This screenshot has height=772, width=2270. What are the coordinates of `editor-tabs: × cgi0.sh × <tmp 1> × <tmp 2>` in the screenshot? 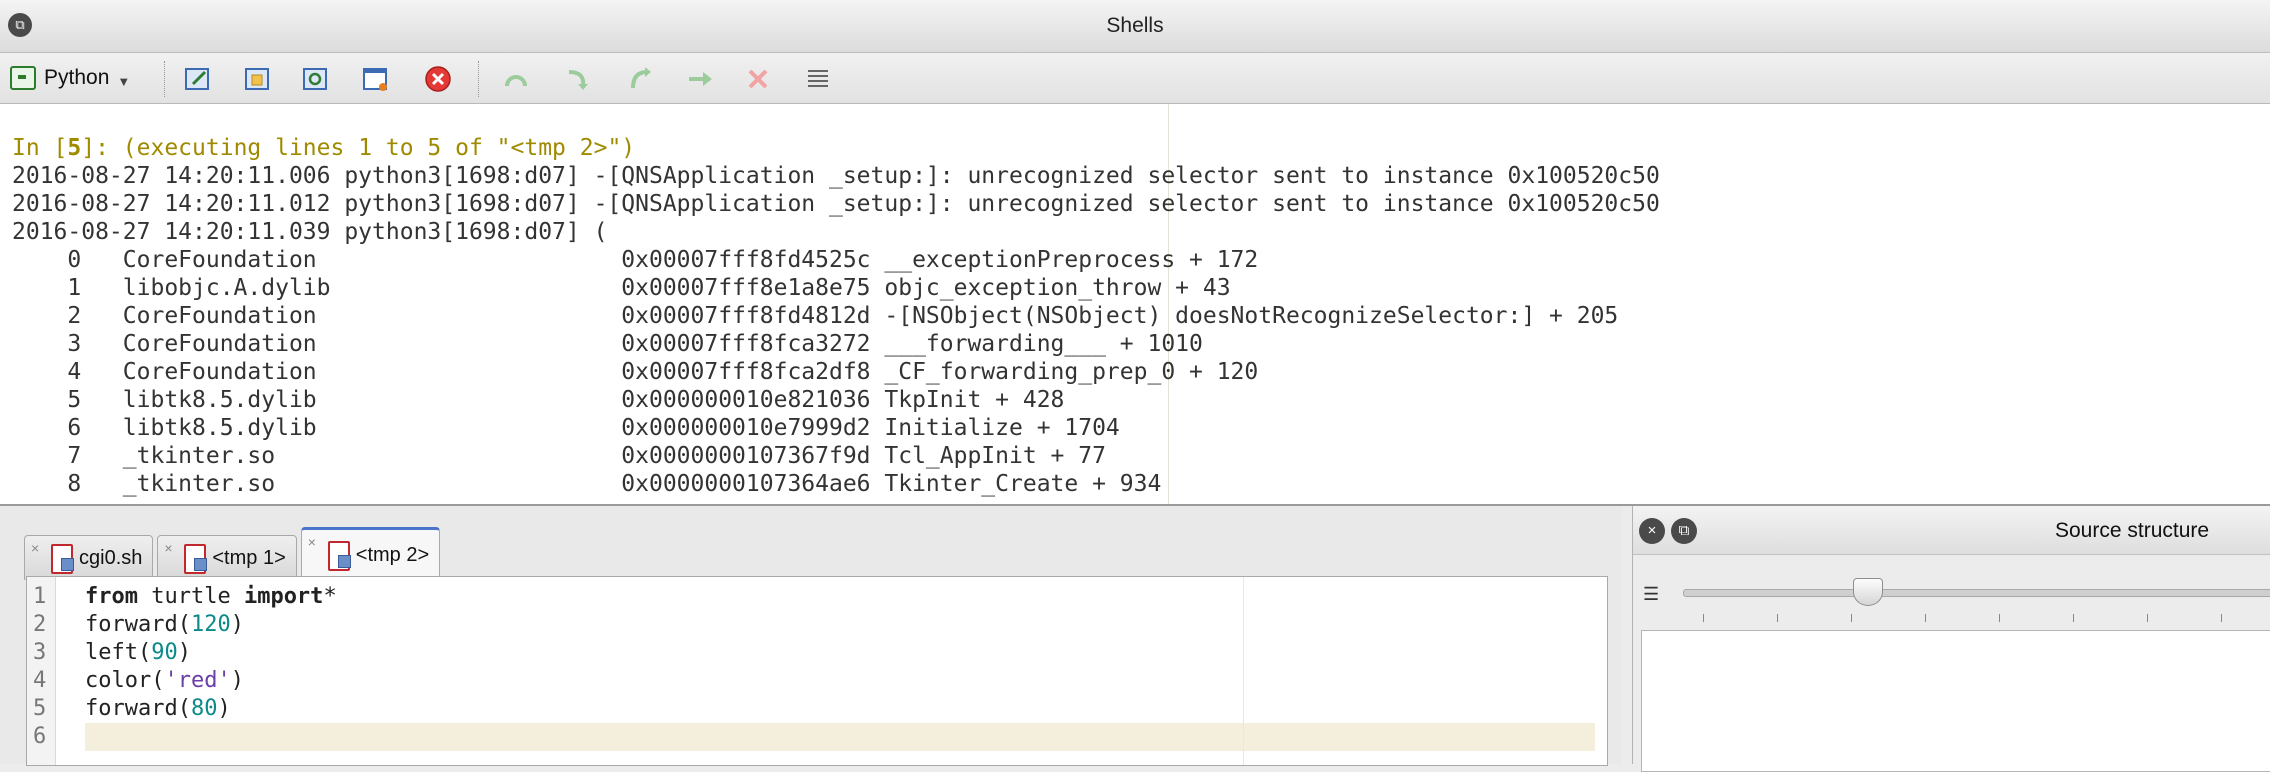 It's located at (234, 550).